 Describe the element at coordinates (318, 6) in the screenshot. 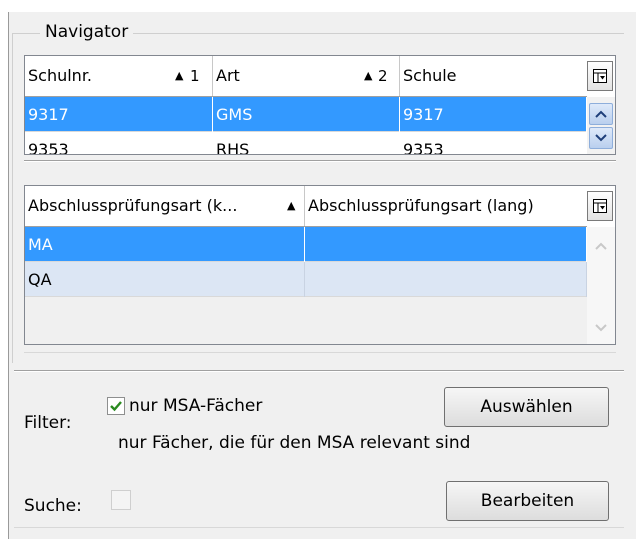

I see `clipped-top-area` at that location.